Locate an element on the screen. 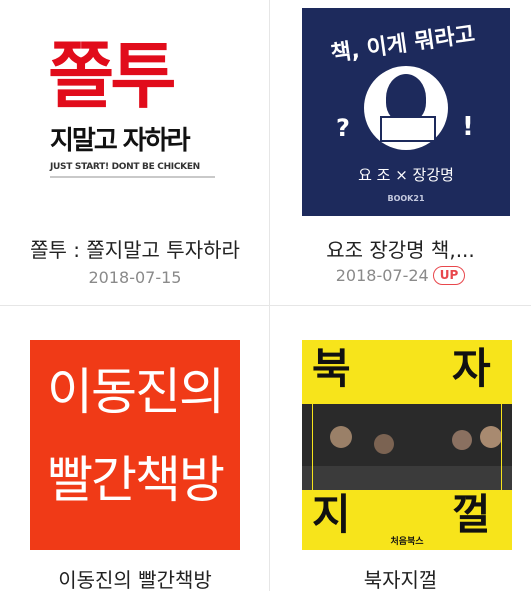 Image resolution: width=531 pixels, height=593 pixels. cover-line-2: 빨간책방 is located at coordinates (136, 480).